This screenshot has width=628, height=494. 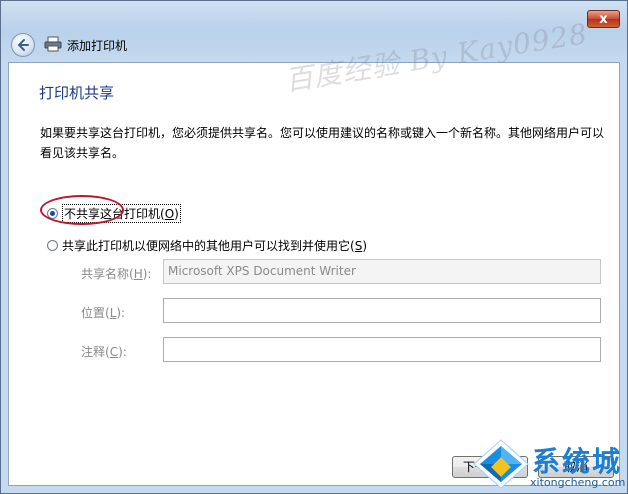 I want to click on back-arrow-icon, so click(x=23, y=45).